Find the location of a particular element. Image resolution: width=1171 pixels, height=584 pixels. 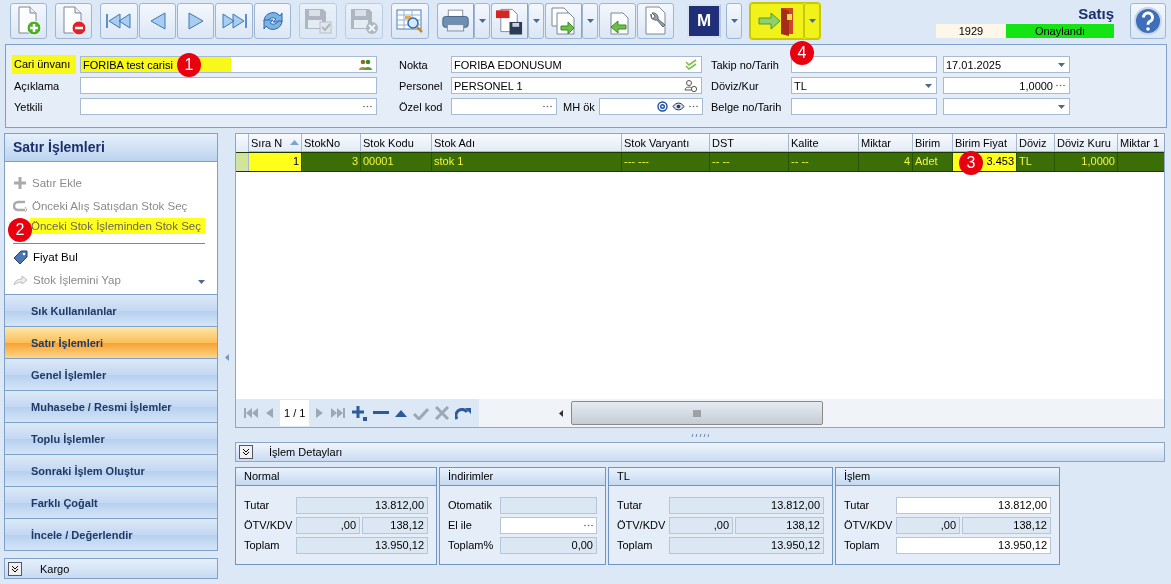

cancel-icon is located at coordinates (442, 413).